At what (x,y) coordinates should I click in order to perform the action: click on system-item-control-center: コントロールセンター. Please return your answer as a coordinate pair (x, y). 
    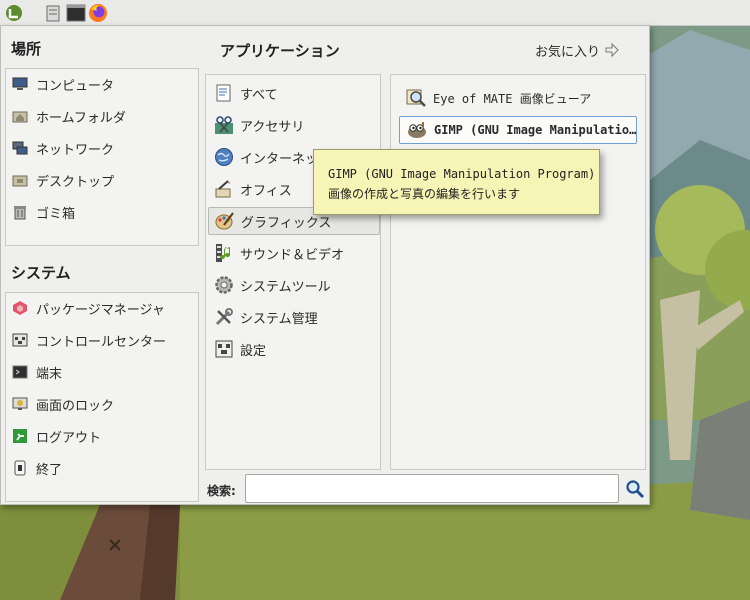
    Looking at the image, I should click on (89, 340).